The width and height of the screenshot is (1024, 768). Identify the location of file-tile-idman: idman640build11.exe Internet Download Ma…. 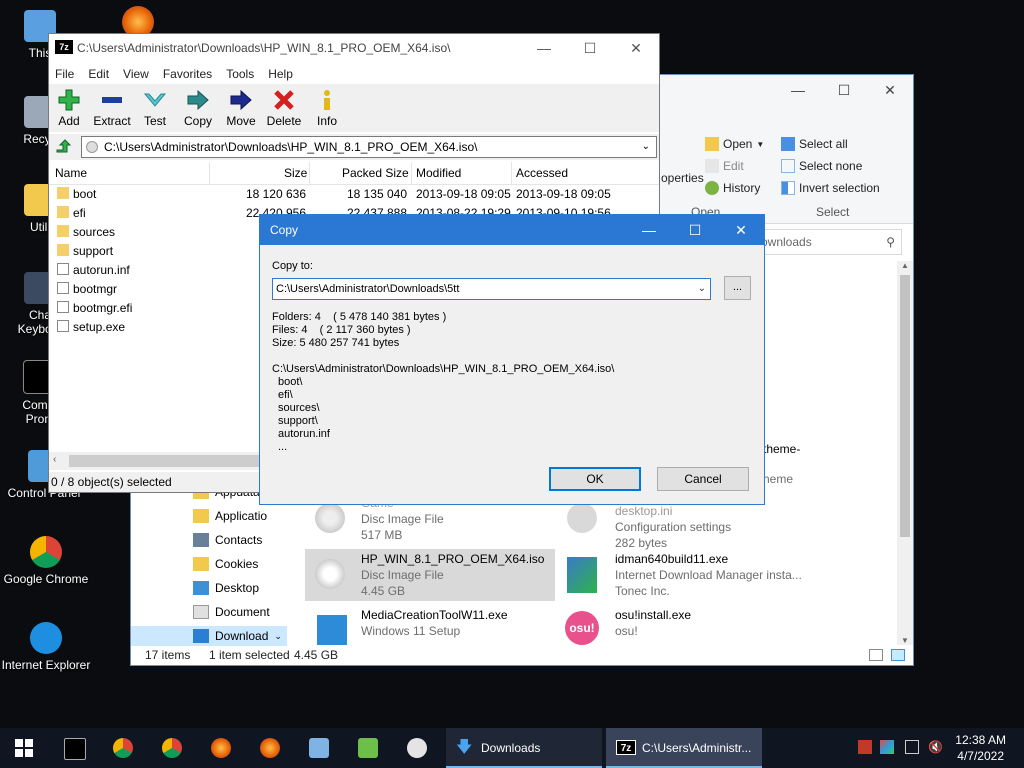
(708, 575).